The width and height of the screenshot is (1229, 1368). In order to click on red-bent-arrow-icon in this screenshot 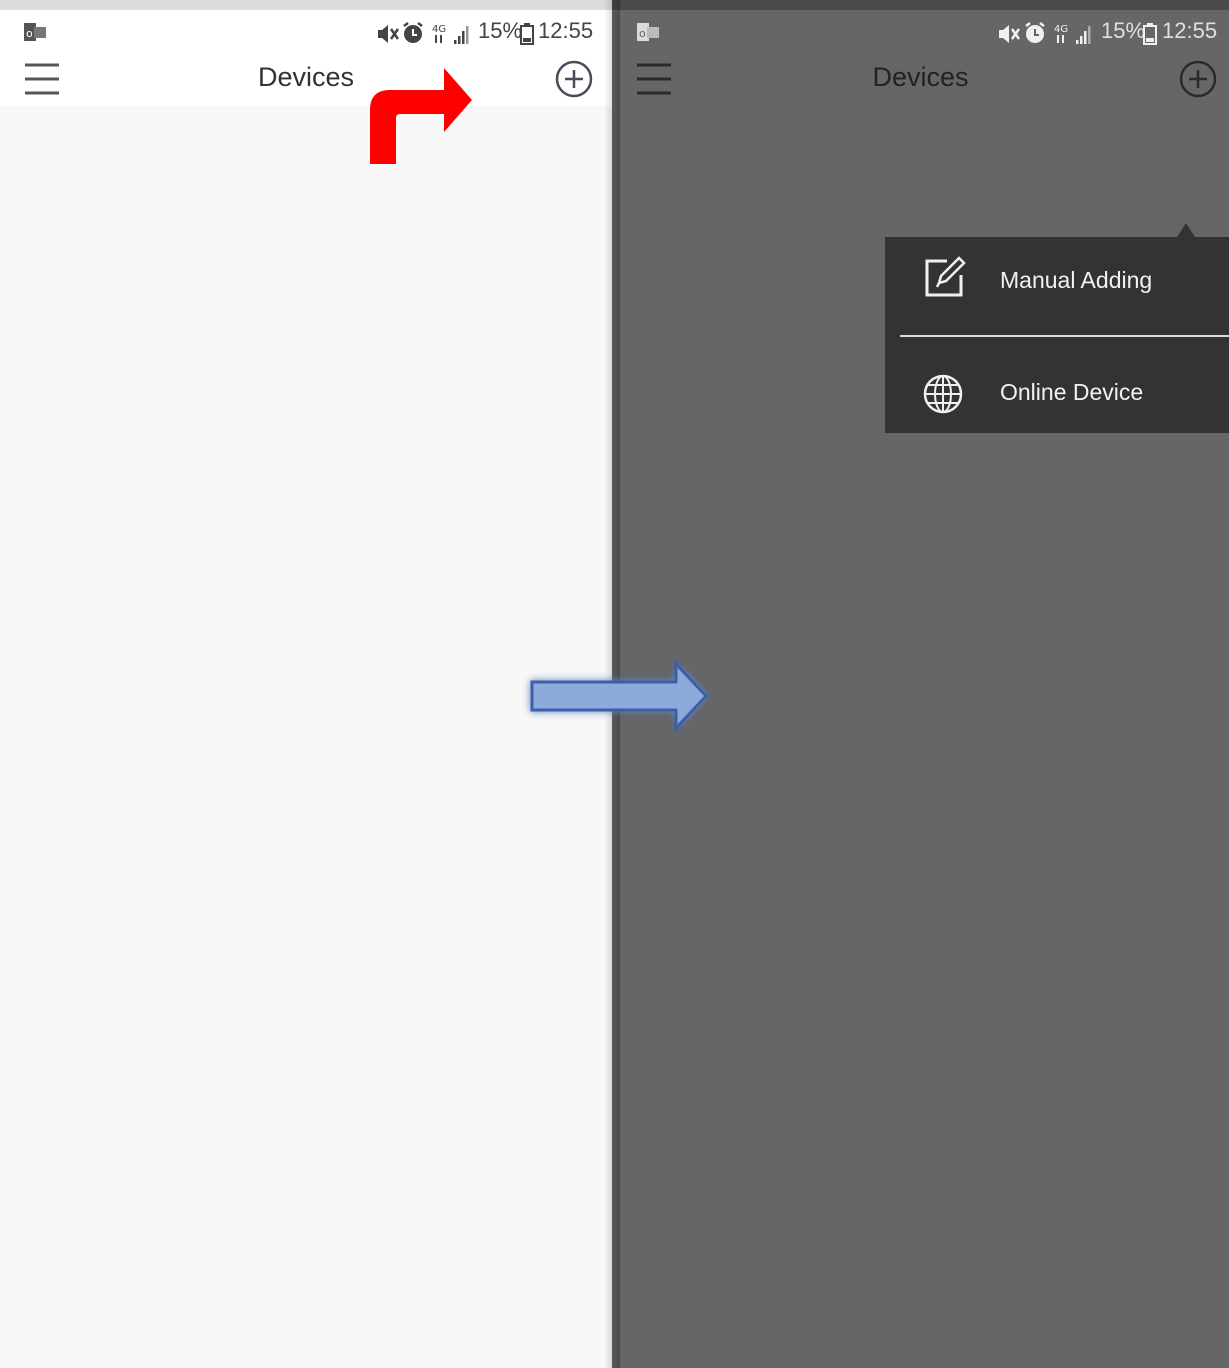, I will do `click(421, 116)`.